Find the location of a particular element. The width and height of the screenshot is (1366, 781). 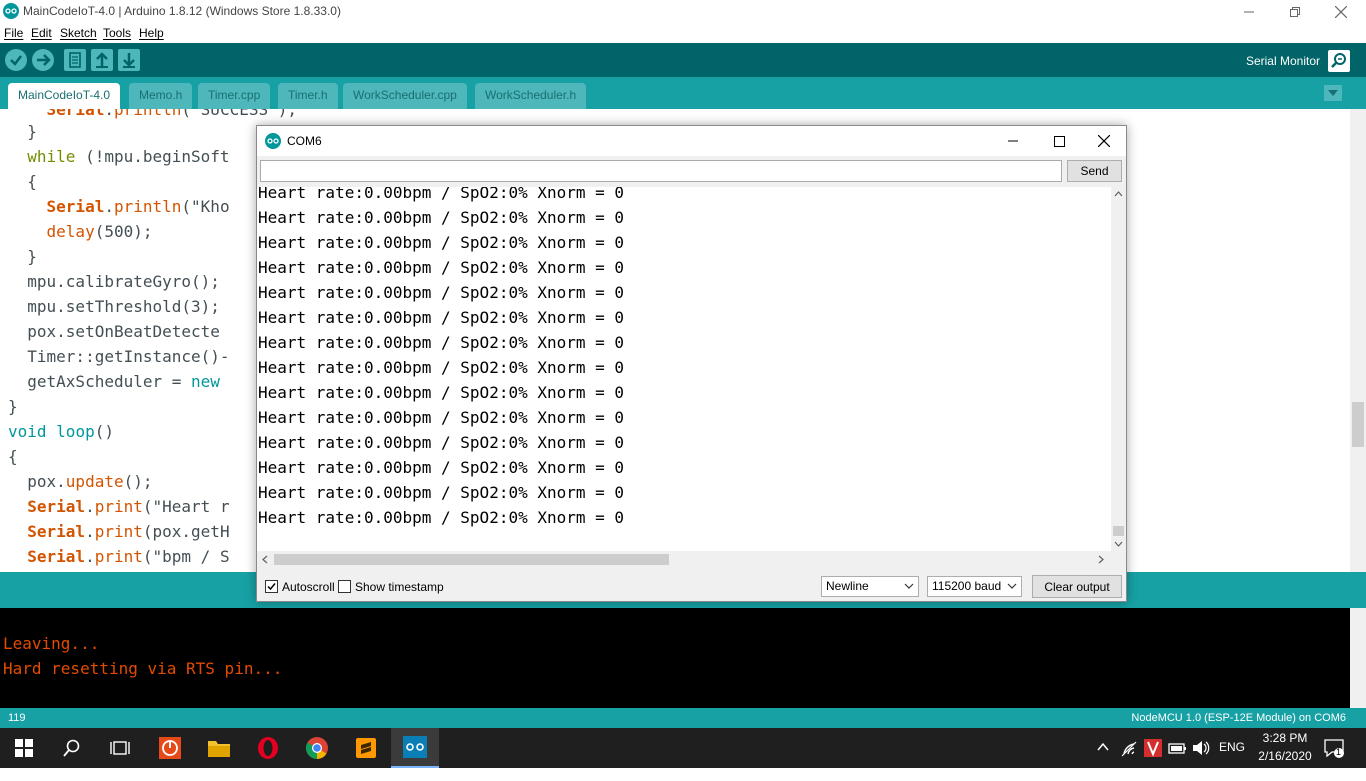

taskbar-app-opera is located at coordinates (268, 748).